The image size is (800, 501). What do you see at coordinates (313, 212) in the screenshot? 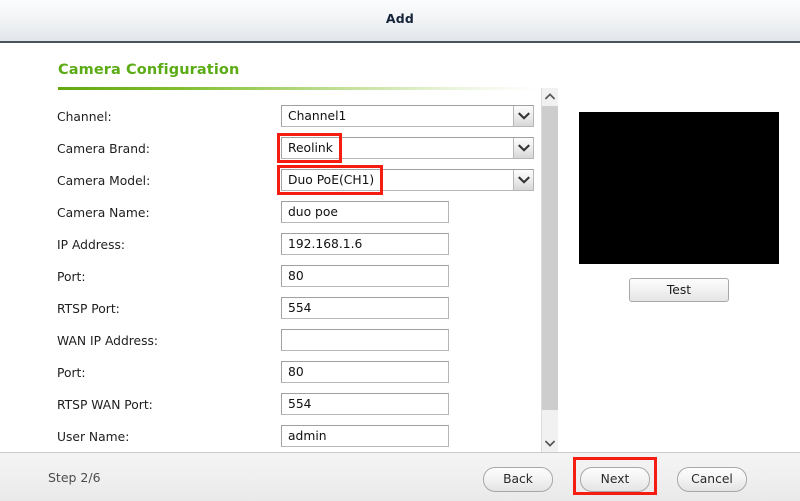
I see `field-value: duo poe` at bounding box center [313, 212].